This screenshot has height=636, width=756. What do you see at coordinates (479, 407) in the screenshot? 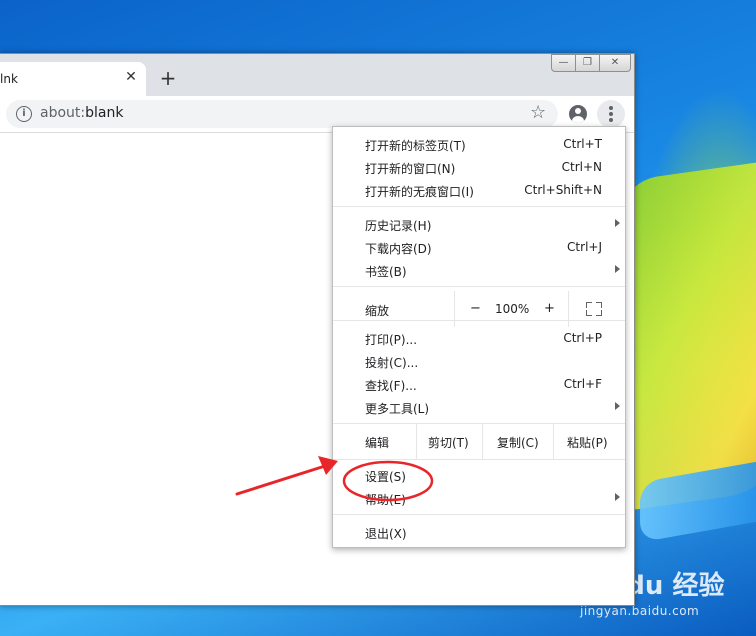
I see `menu-item-more-tools: 更多工具(L)` at bounding box center [479, 407].